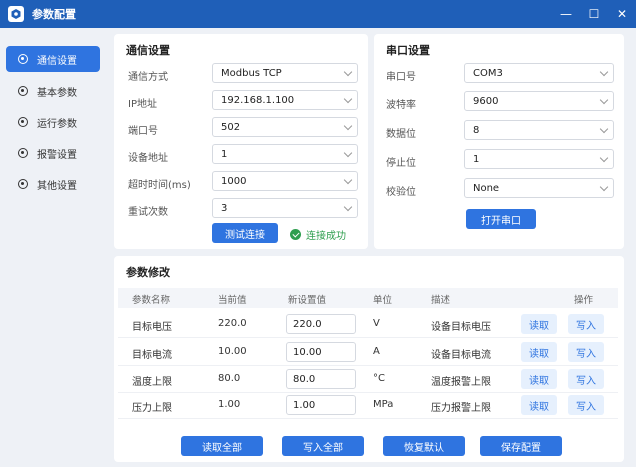  I want to click on param-unit: V, so click(376, 323).